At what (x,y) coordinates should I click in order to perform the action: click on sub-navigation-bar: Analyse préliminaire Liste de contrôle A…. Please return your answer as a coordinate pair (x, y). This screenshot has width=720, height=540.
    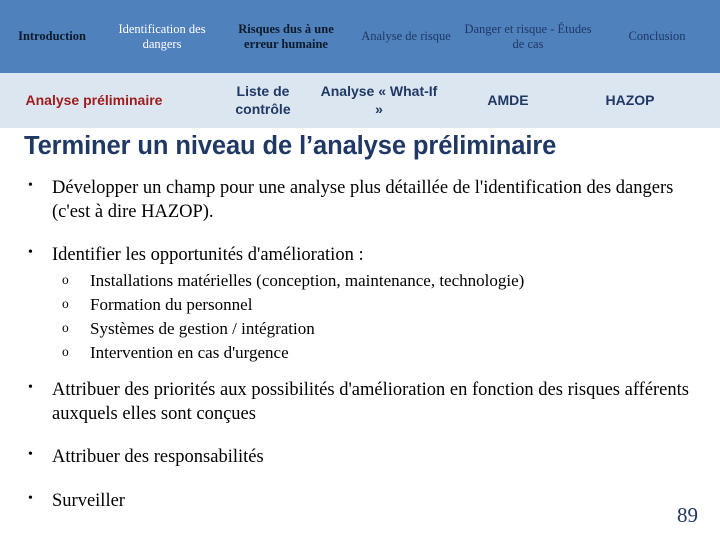
    Looking at the image, I should click on (360, 100).